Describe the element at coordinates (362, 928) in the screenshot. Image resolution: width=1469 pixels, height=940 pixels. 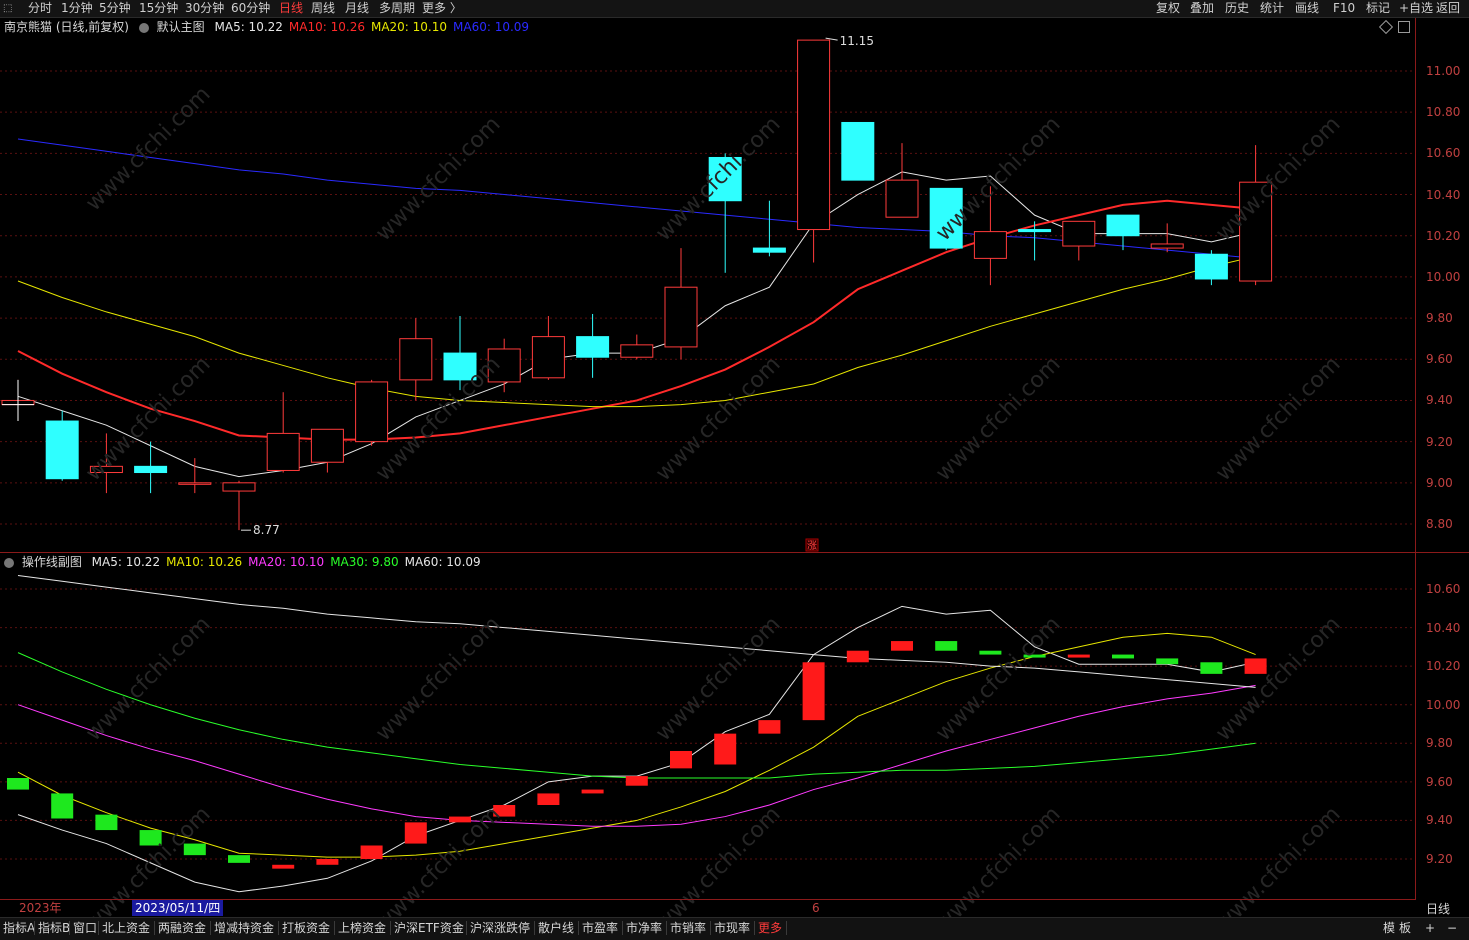
I see `indicator-tab-7: 上榜资金` at that location.